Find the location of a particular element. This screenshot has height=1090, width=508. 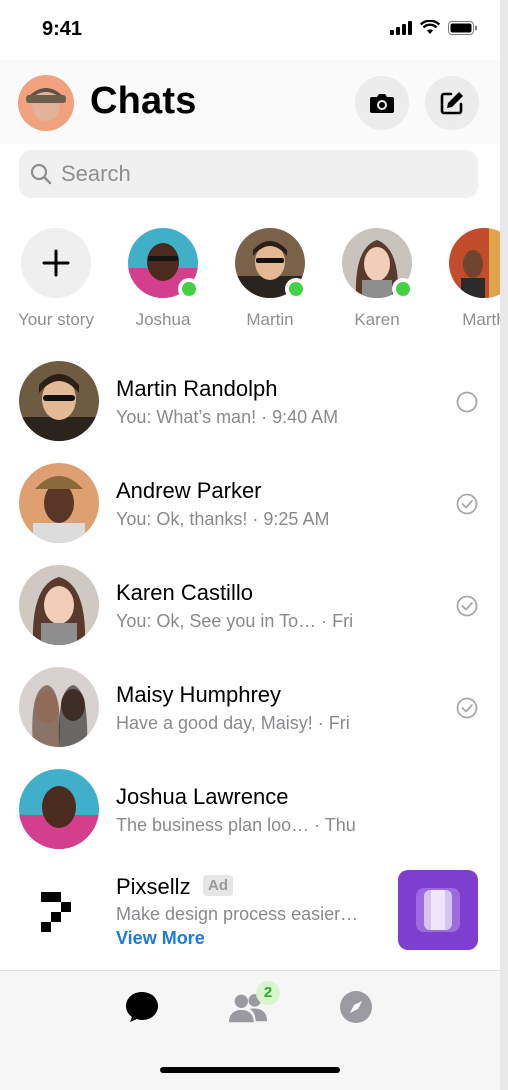

add-story-button is located at coordinates (56, 263).